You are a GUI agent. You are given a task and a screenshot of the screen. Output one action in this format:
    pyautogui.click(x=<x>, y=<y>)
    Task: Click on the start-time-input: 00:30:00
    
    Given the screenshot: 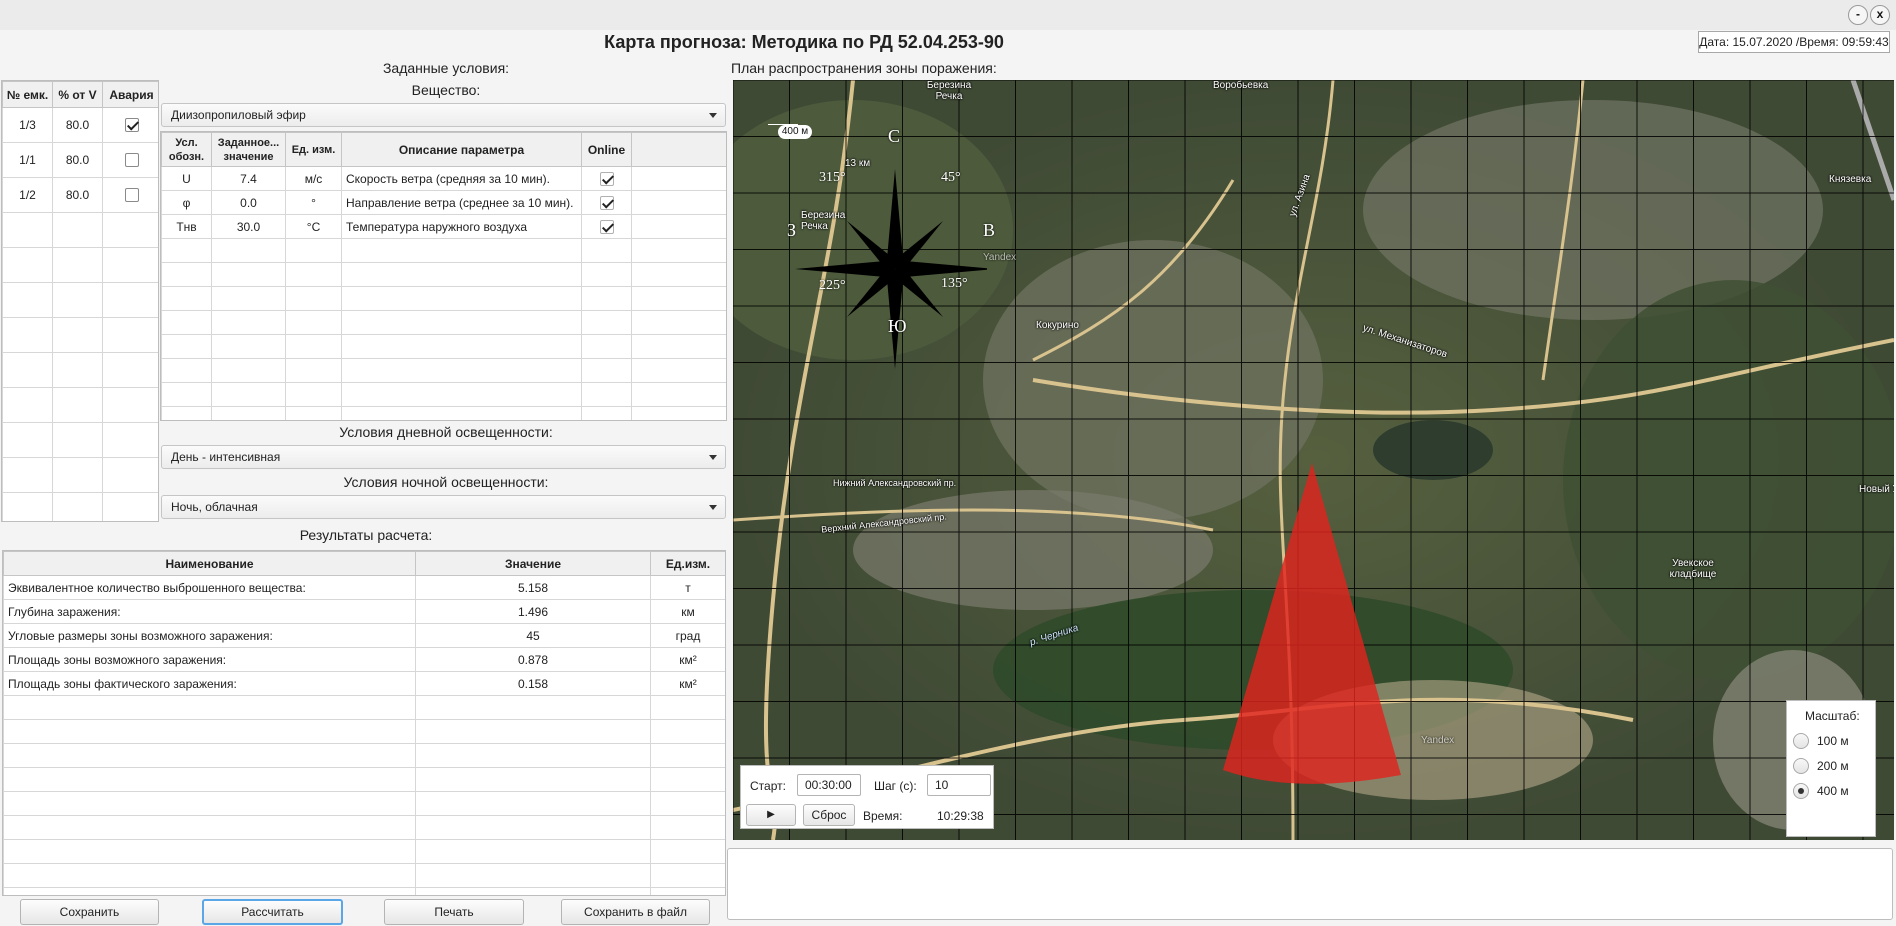 What is the action you would take?
    pyautogui.click(x=829, y=785)
    